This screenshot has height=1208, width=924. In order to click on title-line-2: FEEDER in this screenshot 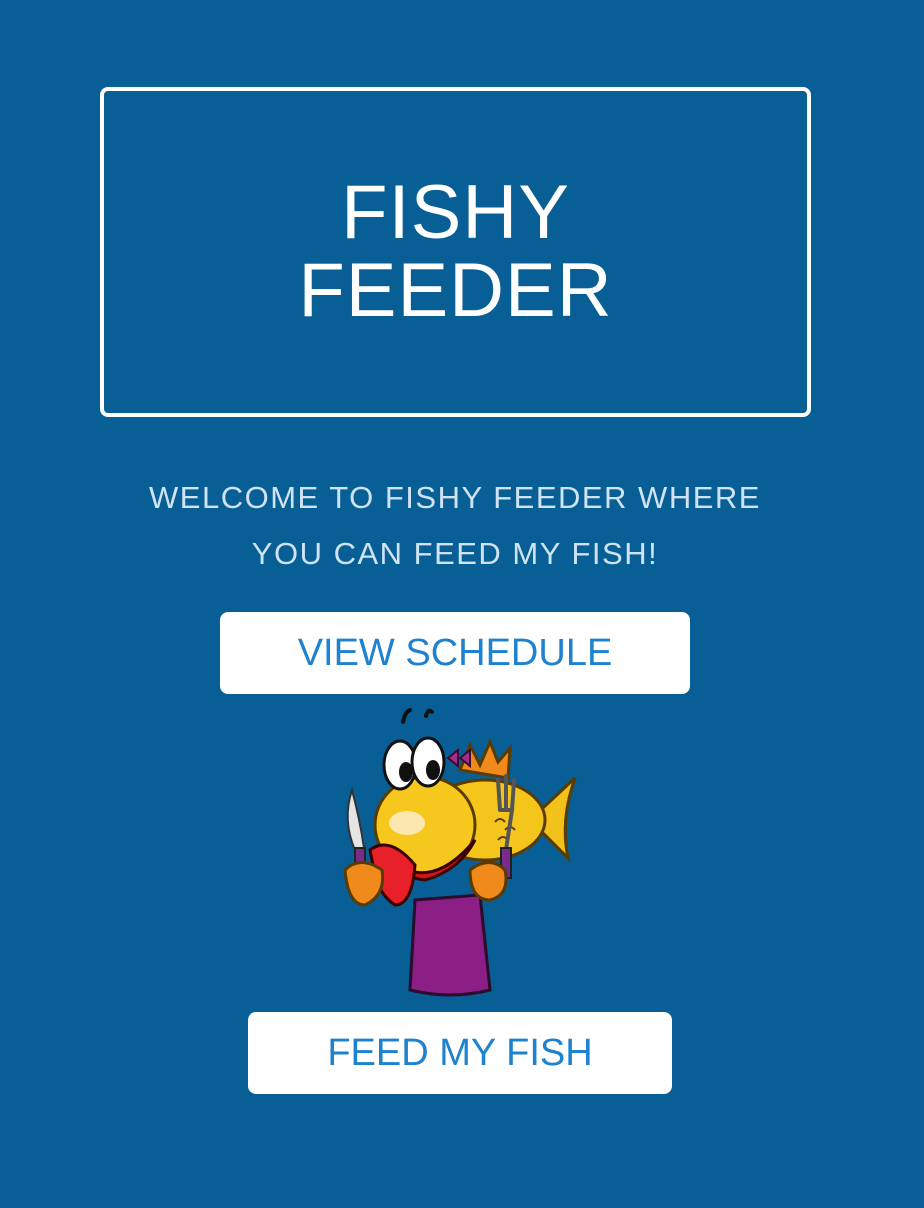, I will do `click(455, 290)`.